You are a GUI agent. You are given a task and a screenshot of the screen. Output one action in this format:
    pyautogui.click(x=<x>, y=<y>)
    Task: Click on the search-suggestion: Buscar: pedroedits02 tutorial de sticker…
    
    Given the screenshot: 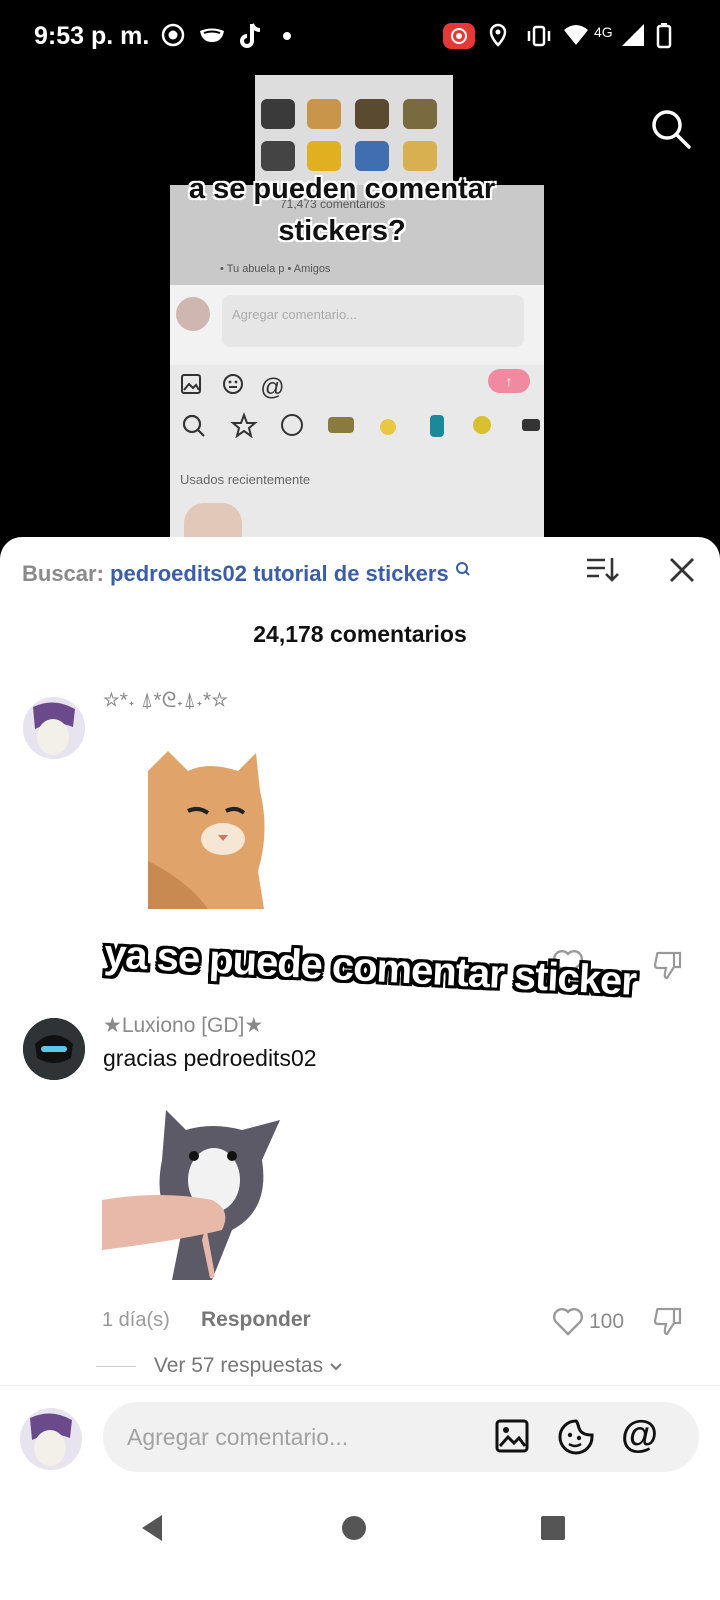 What is the action you would take?
    pyautogui.click(x=246, y=574)
    